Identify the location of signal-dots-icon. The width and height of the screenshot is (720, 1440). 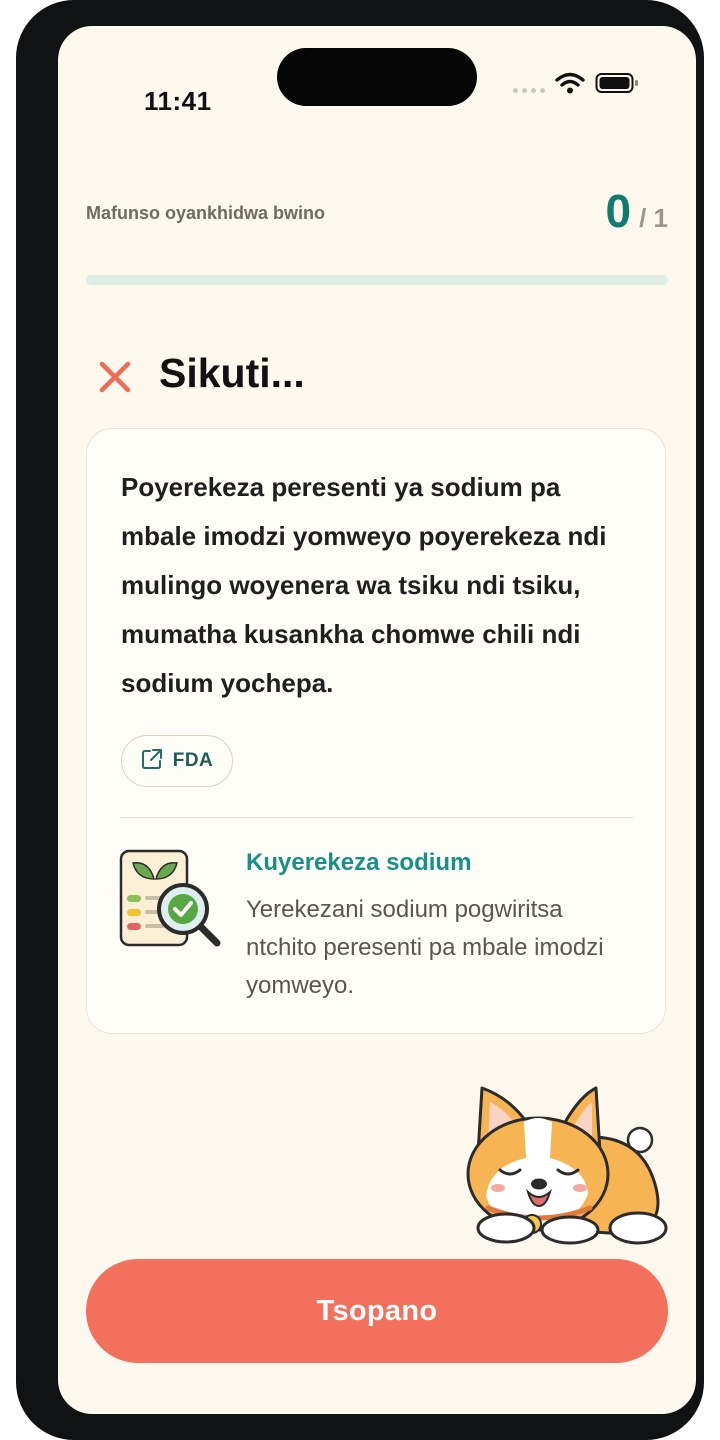
(529, 90).